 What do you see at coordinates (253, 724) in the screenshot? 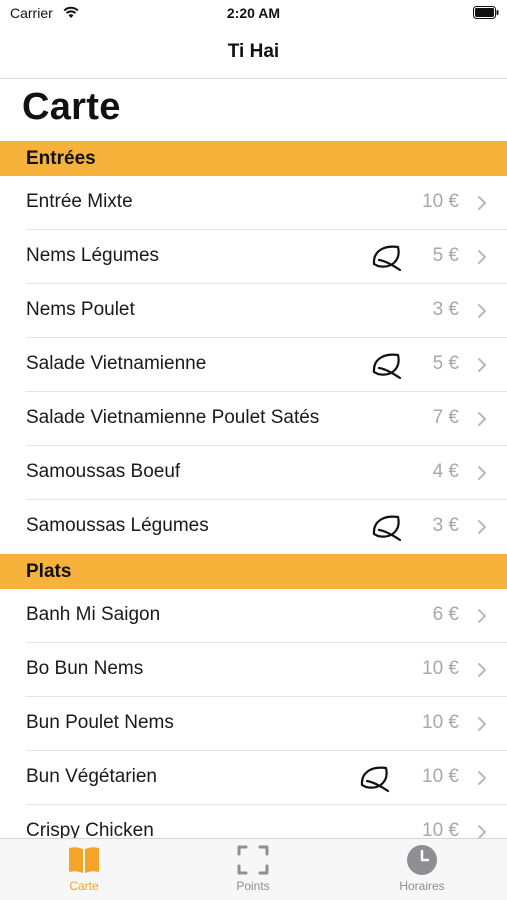
I see `menu-item-row: Bun Poulet Nems 10 €` at bounding box center [253, 724].